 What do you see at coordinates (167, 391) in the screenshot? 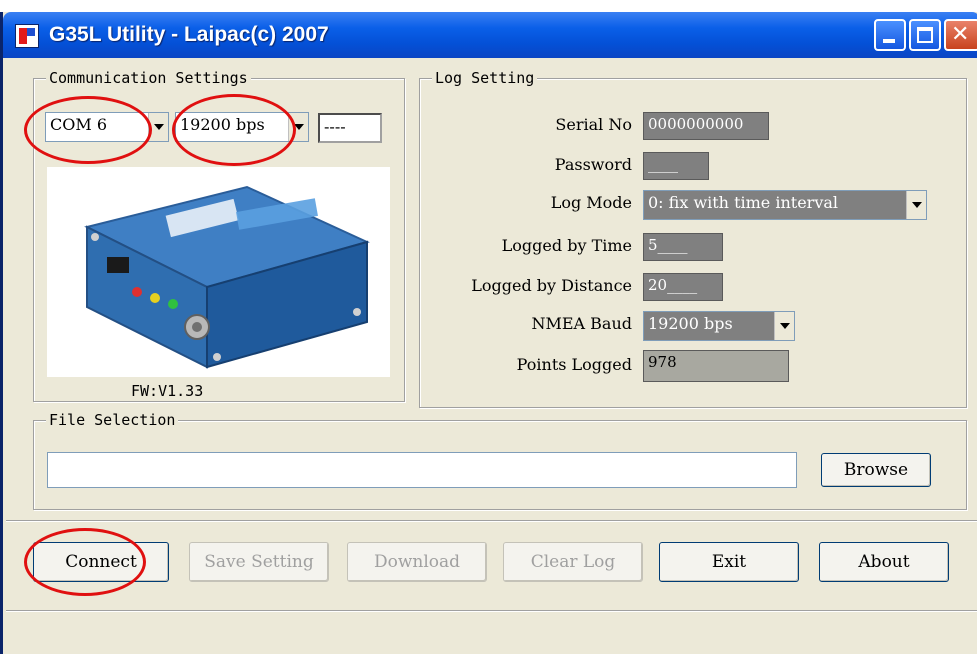
I see `firmware-version-label: FW:V1.33` at bounding box center [167, 391].